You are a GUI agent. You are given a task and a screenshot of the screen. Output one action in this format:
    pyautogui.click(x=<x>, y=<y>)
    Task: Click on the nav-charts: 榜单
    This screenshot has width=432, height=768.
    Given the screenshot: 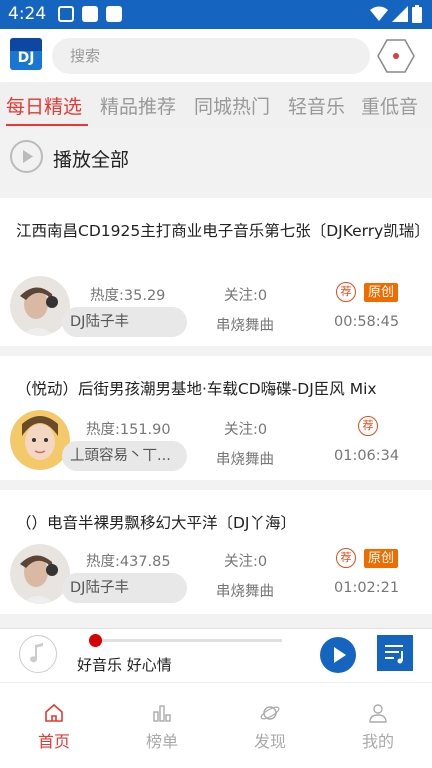 What is the action you would take?
    pyautogui.click(x=162, y=725)
    